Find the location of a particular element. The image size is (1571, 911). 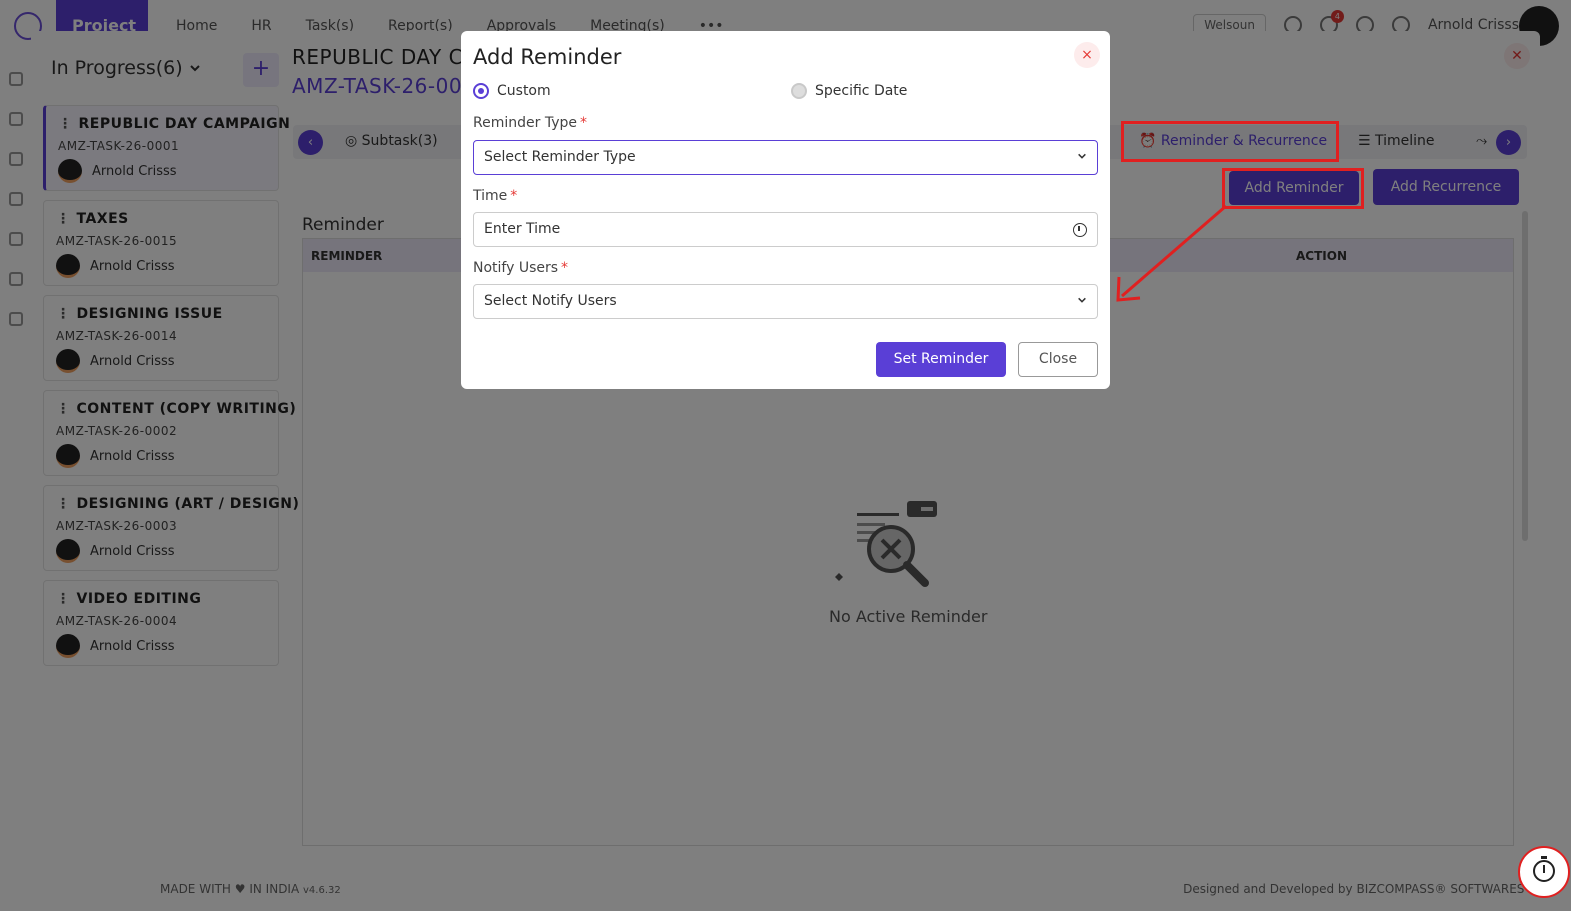

notify-users-select: Select Notify Users is located at coordinates (785, 301).